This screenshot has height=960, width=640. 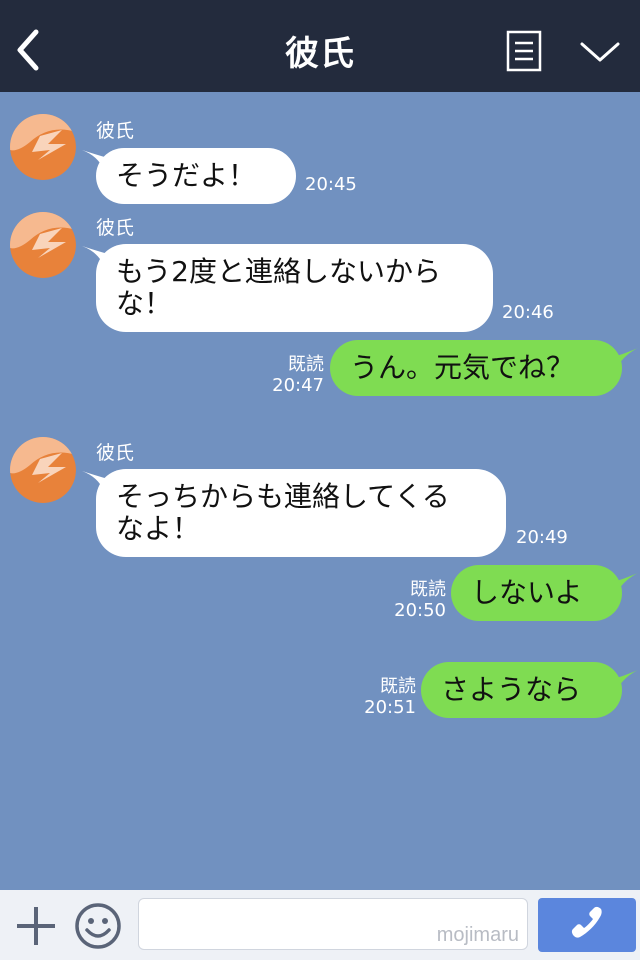 I want to click on add-button, so click(x=36, y=926).